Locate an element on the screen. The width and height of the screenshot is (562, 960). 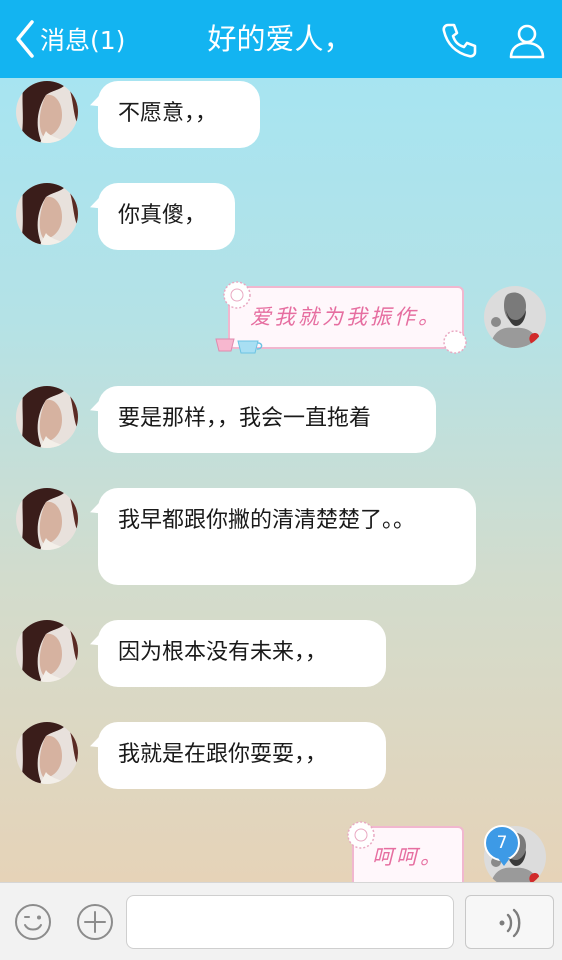
message-bubble-left: 不愿意，， is located at coordinates (179, 114).